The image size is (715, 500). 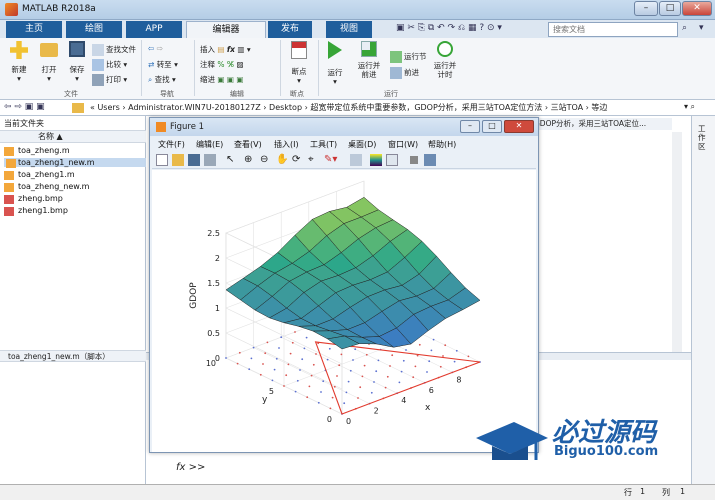 What do you see at coordinates (282, 160) in the screenshot?
I see `pan-icon: ✋` at bounding box center [282, 160].